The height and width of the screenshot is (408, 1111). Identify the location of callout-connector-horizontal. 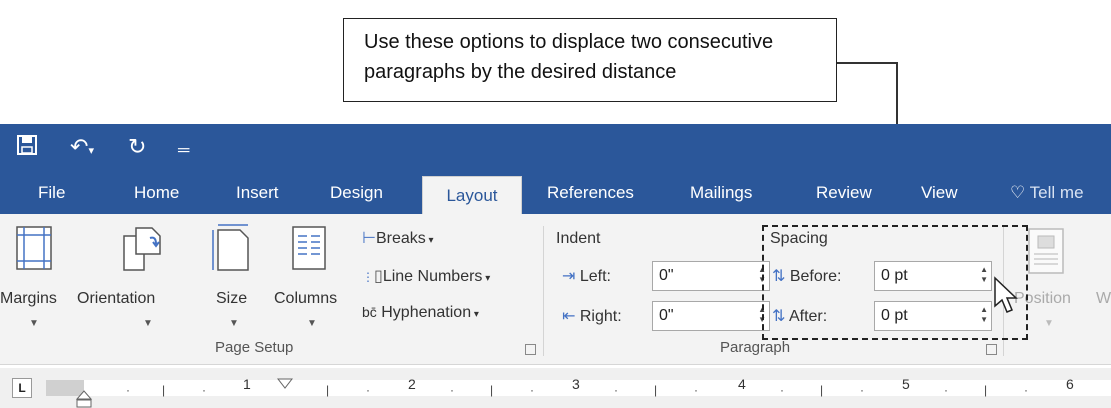
(867, 63).